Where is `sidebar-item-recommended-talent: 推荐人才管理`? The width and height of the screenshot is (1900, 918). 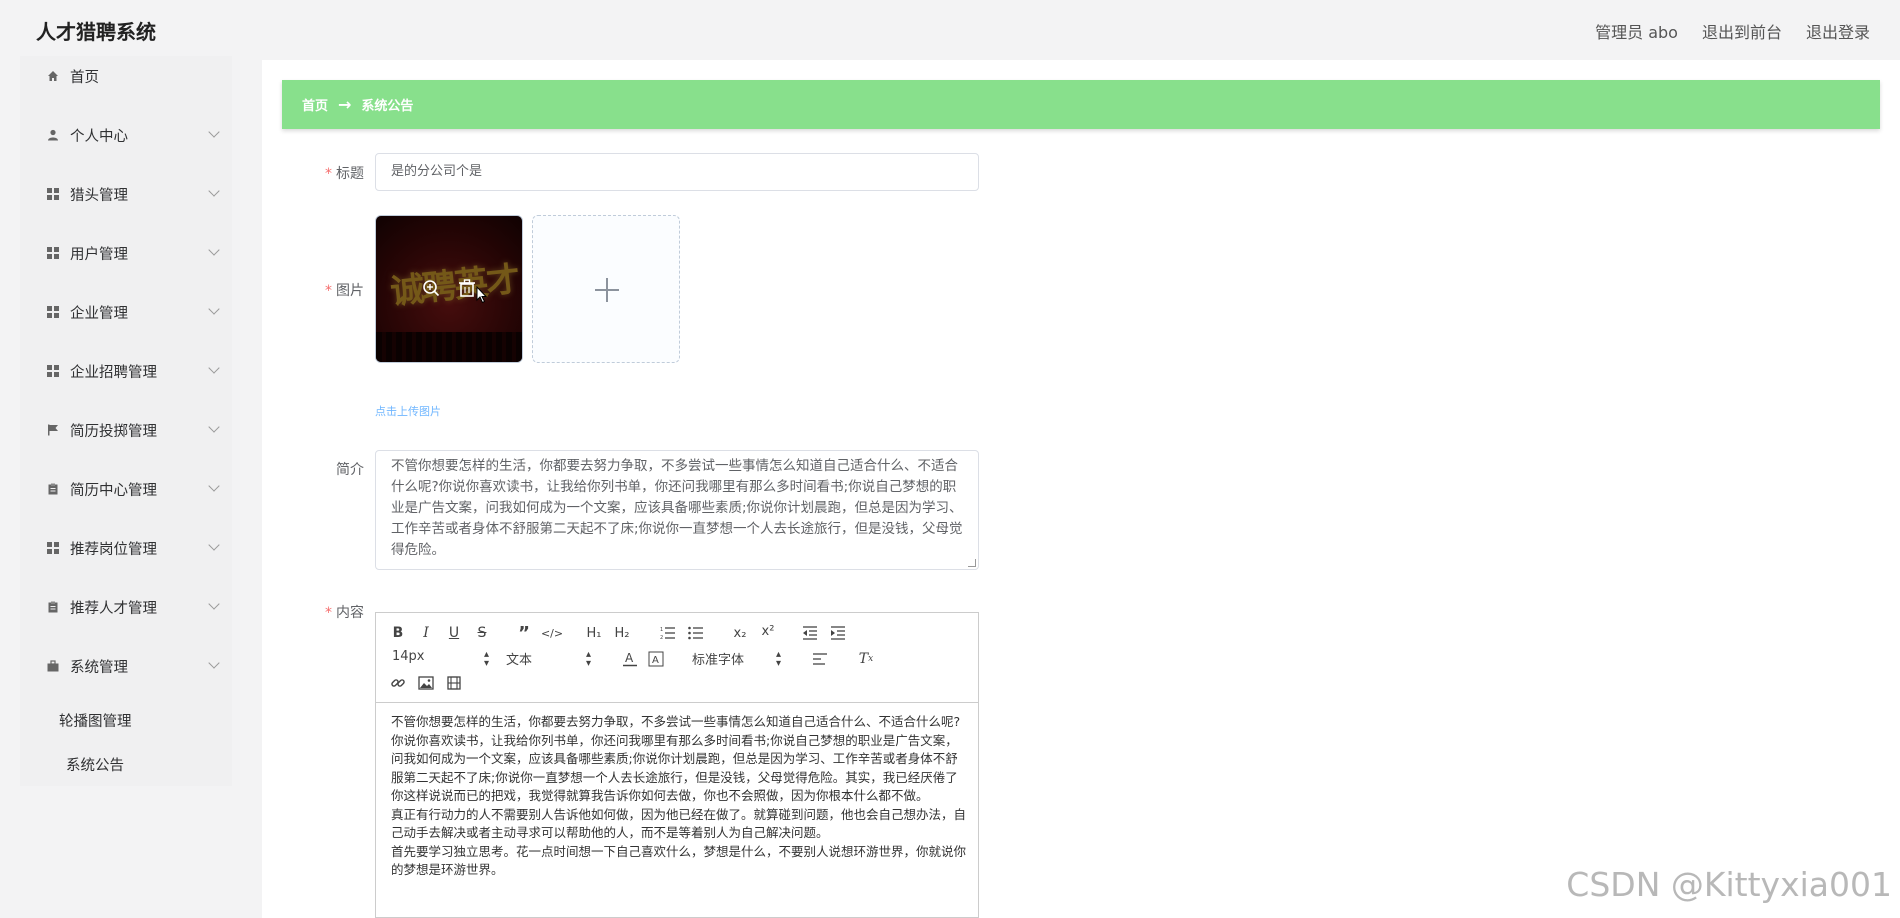 sidebar-item-recommended-talent: 推荐人才管理 is located at coordinates (126, 607).